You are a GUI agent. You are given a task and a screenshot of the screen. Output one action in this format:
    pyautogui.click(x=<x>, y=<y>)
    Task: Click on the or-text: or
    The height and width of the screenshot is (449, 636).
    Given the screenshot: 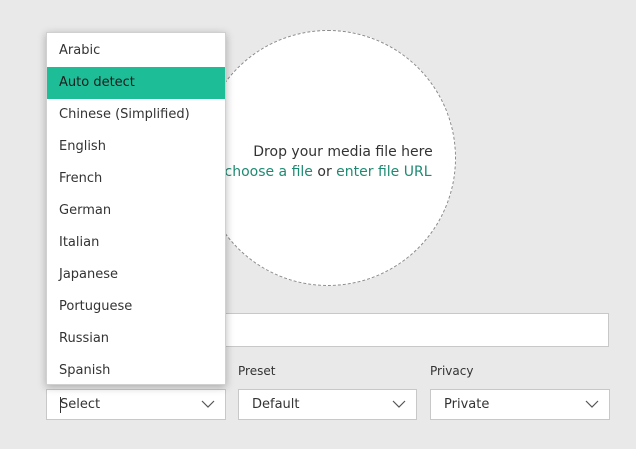 What is the action you would take?
    pyautogui.click(x=324, y=172)
    